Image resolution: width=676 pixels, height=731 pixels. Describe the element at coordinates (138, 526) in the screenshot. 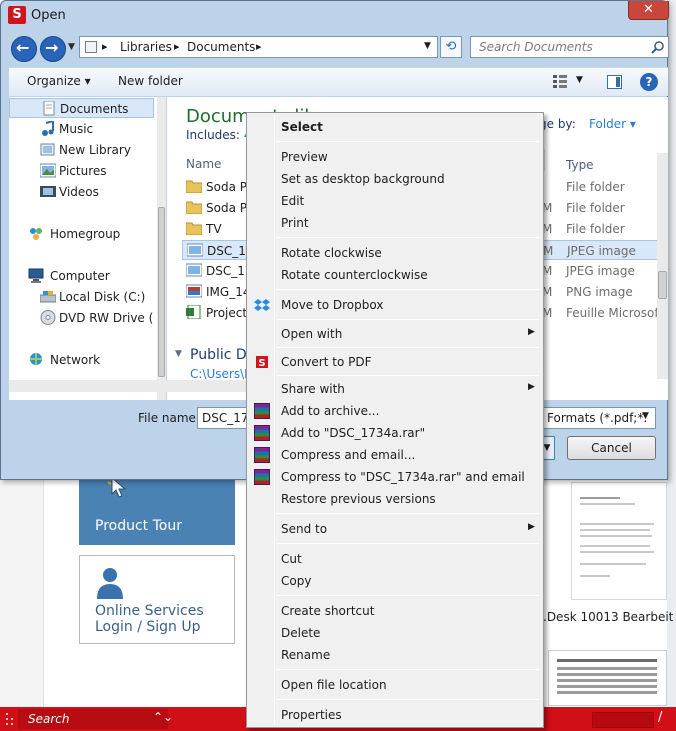

I see `product-tour-label: Product Tour` at that location.